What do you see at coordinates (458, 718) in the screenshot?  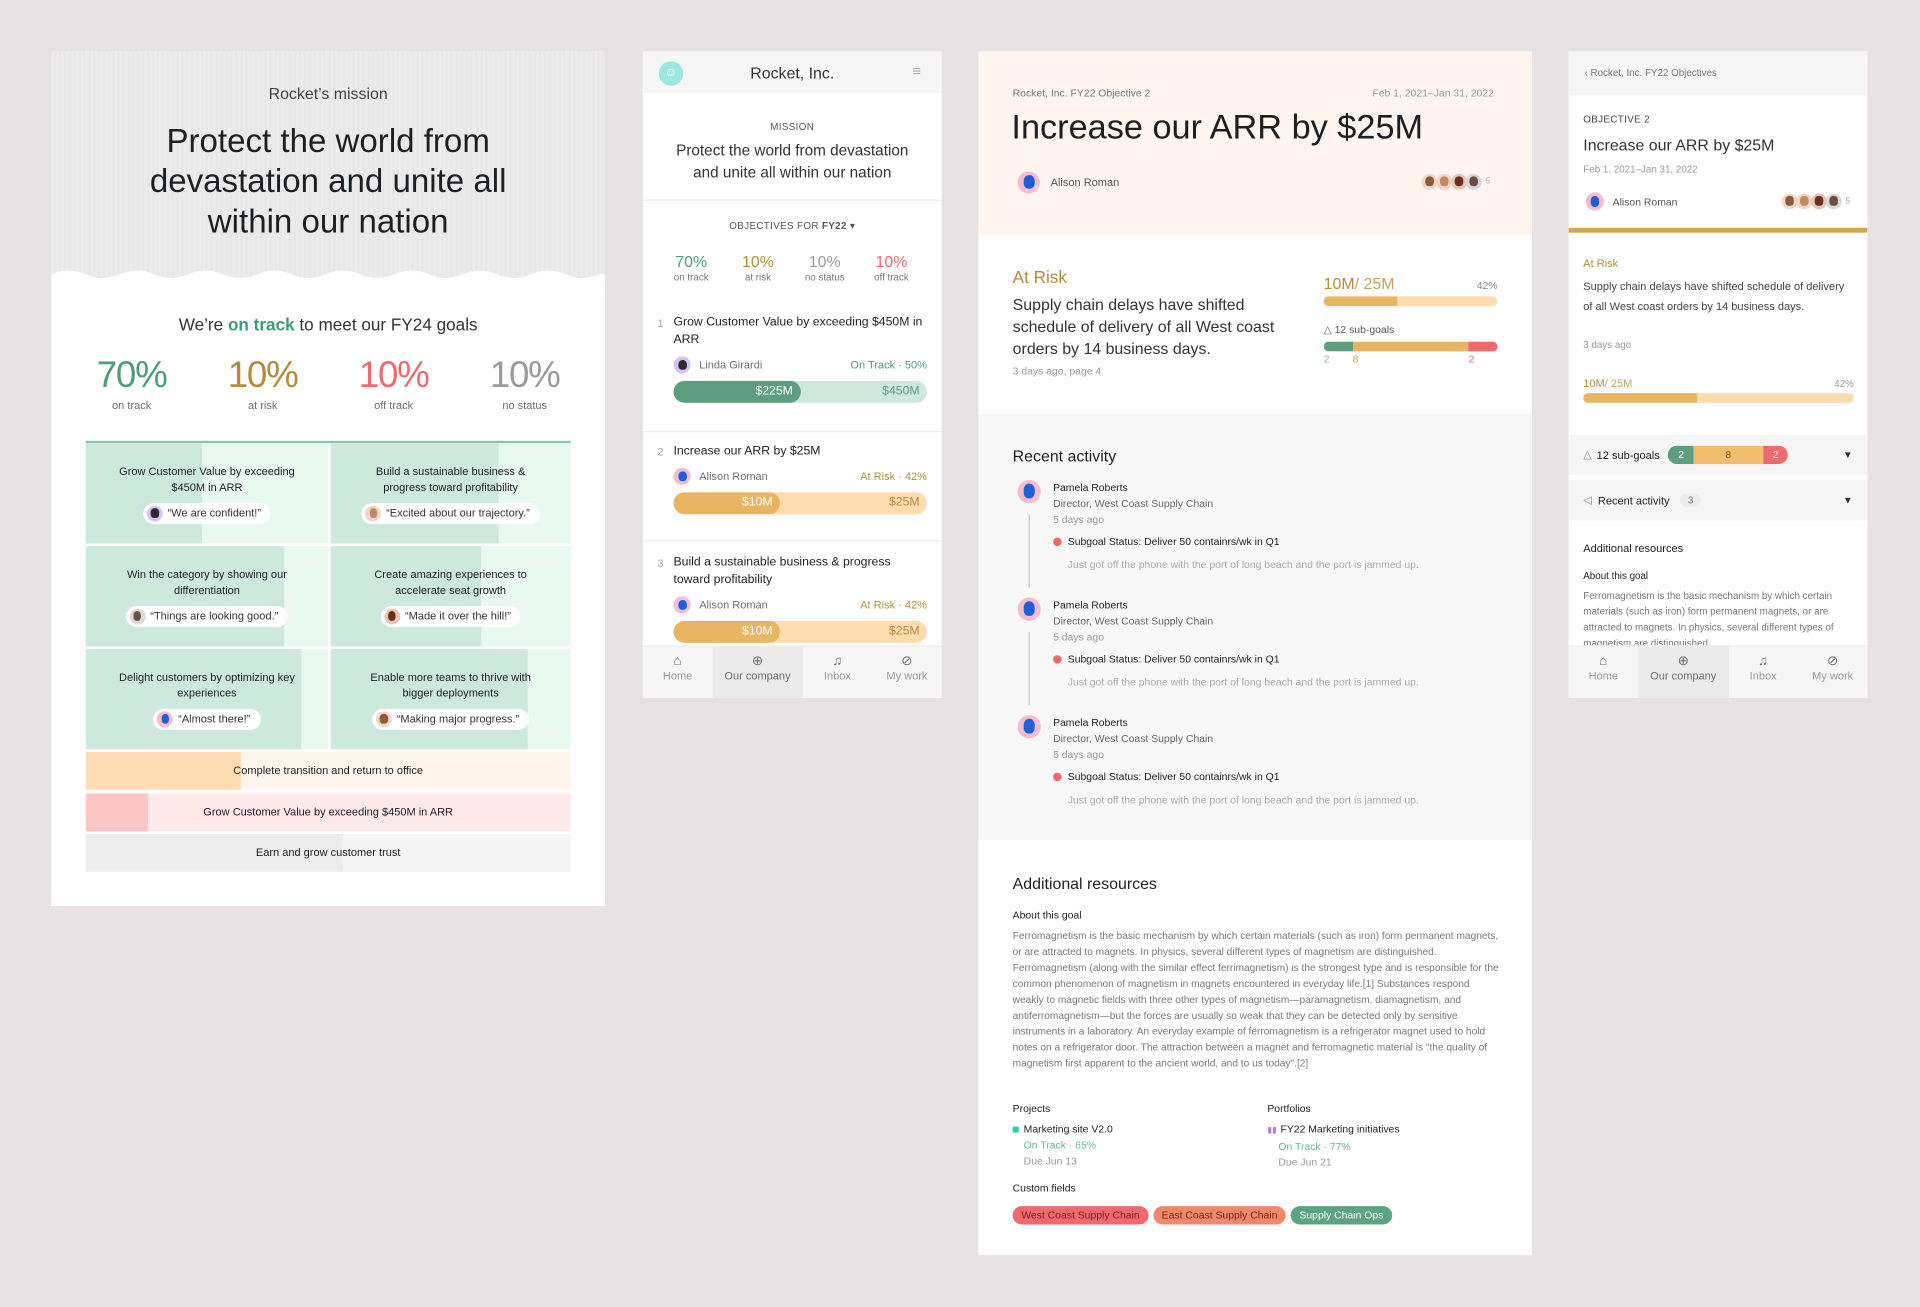 I see `quote-text: “Making major progress.”` at bounding box center [458, 718].